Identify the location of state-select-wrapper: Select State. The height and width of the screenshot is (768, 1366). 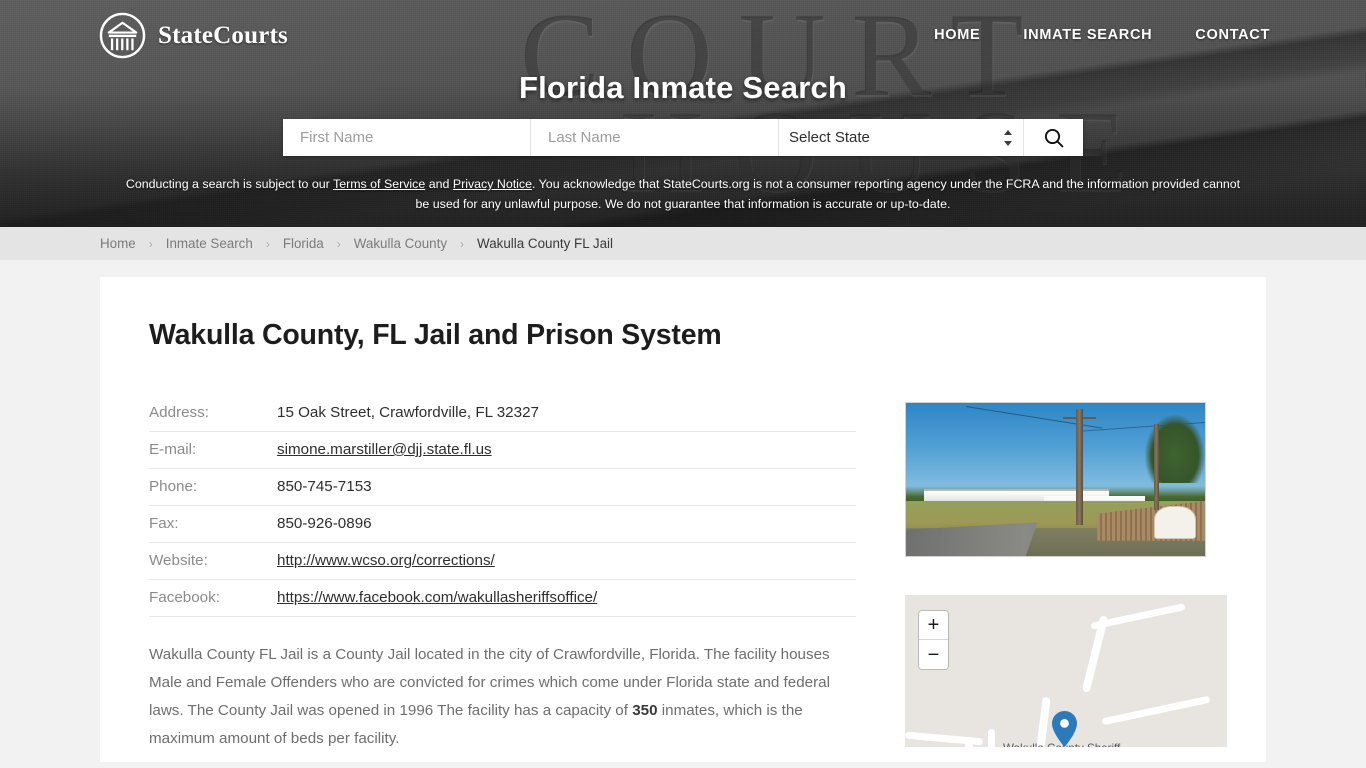
(901, 137).